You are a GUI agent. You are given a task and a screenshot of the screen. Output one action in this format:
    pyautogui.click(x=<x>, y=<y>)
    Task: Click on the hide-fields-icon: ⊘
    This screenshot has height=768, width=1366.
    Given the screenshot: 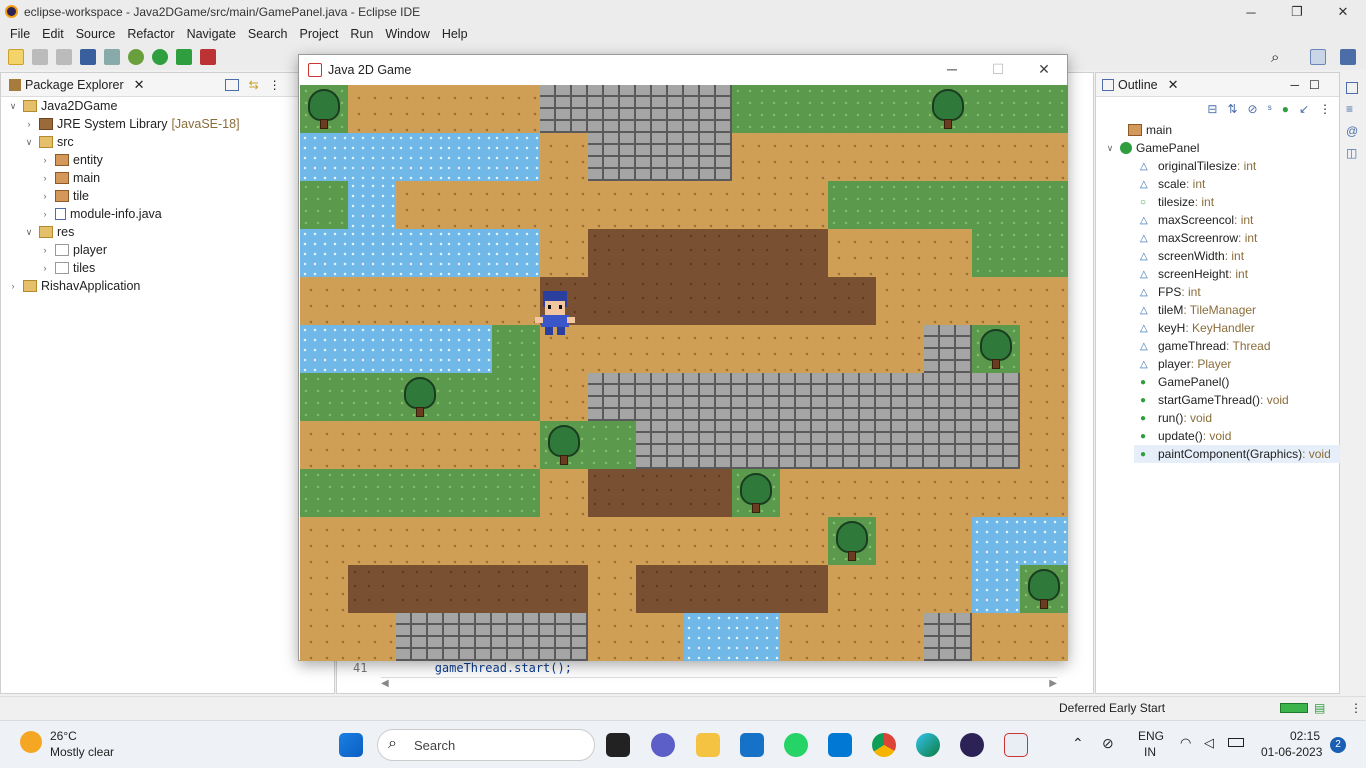 What is the action you would take?
    pyautogui.click(x=1253, y=109)
    